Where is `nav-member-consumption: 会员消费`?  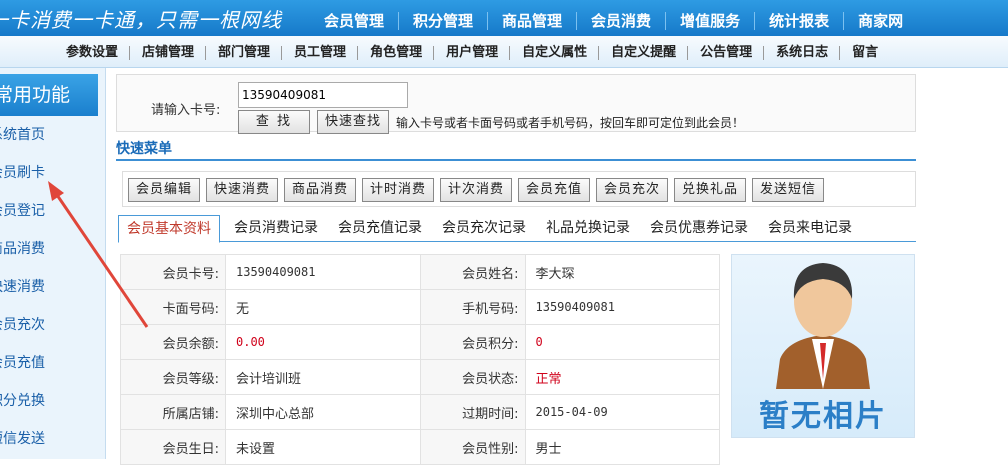 nav-member-consumption: 会员消费 is located at coordinates (621, 18).